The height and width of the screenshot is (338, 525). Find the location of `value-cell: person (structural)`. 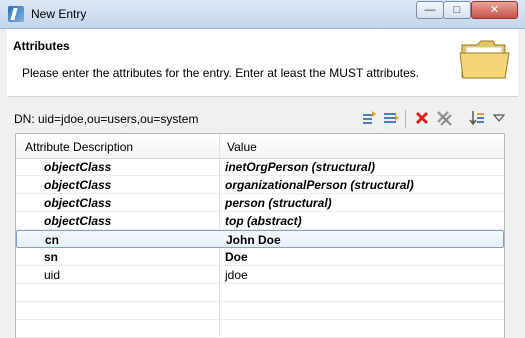

value-cell: person (structural) is located at coordinates (278, 203).